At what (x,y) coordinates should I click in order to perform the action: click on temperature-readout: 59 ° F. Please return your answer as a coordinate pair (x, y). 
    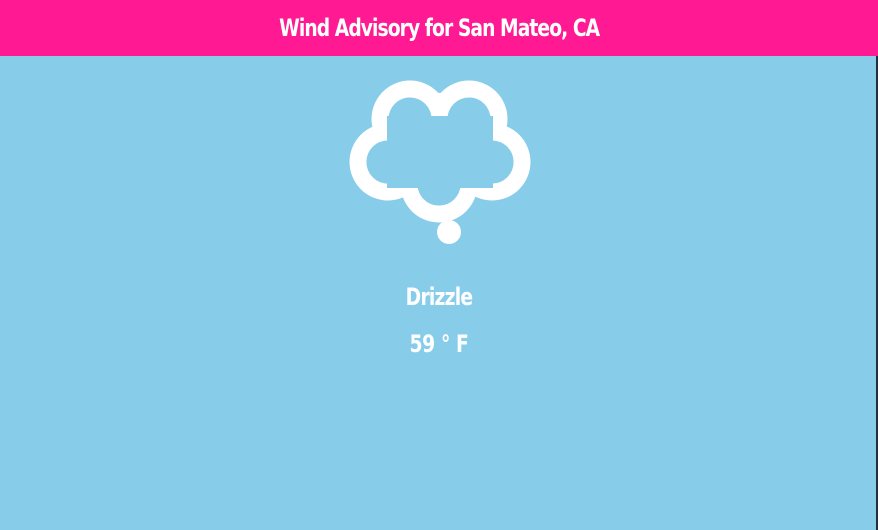
    Looking at the image, I should click on (439, 344).